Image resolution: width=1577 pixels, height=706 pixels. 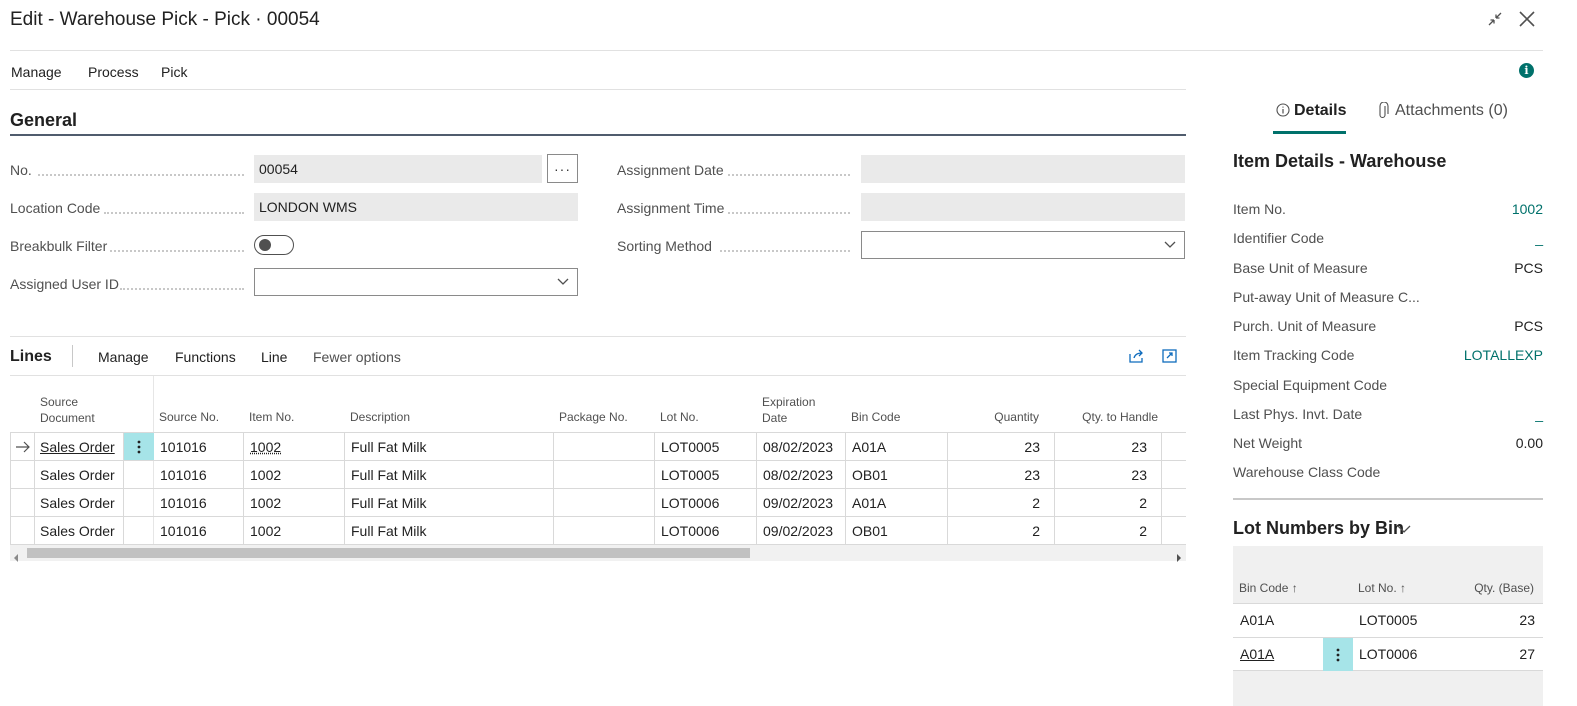 What do you see at coordinates (16, 555) in the screenshot?
I see `scroll-left-icon` at bounding box center [16, 555].